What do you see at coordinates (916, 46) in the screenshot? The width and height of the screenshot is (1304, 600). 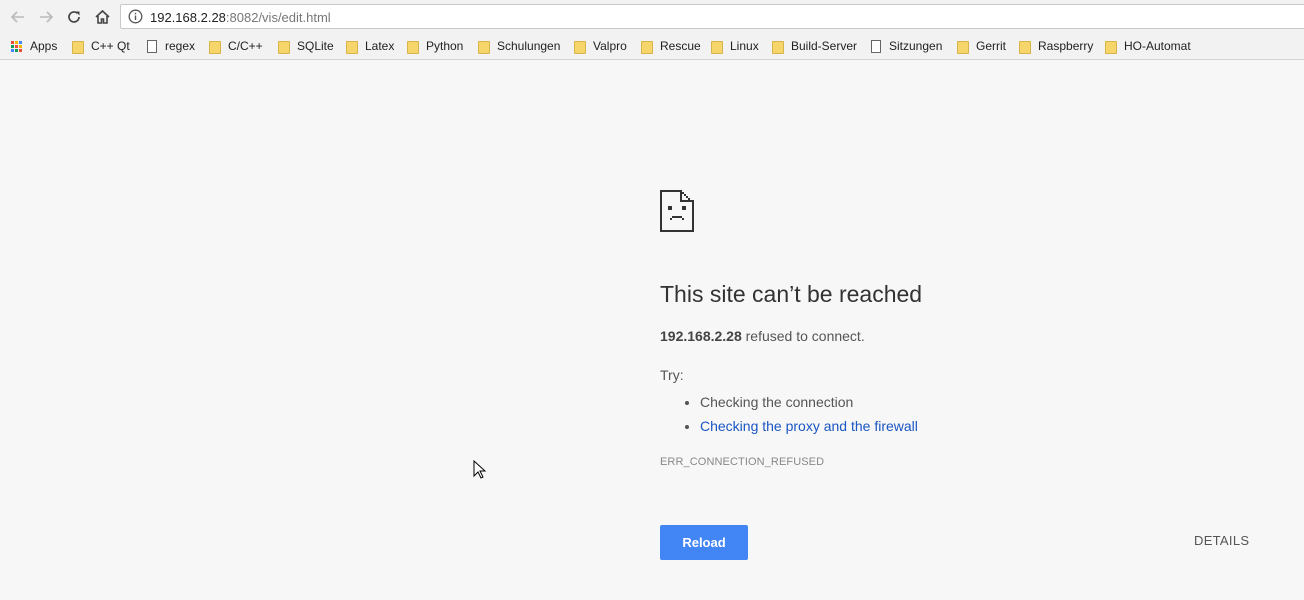 I see `bookmark-label: Sitzungen` at bounding box center [916, 46].